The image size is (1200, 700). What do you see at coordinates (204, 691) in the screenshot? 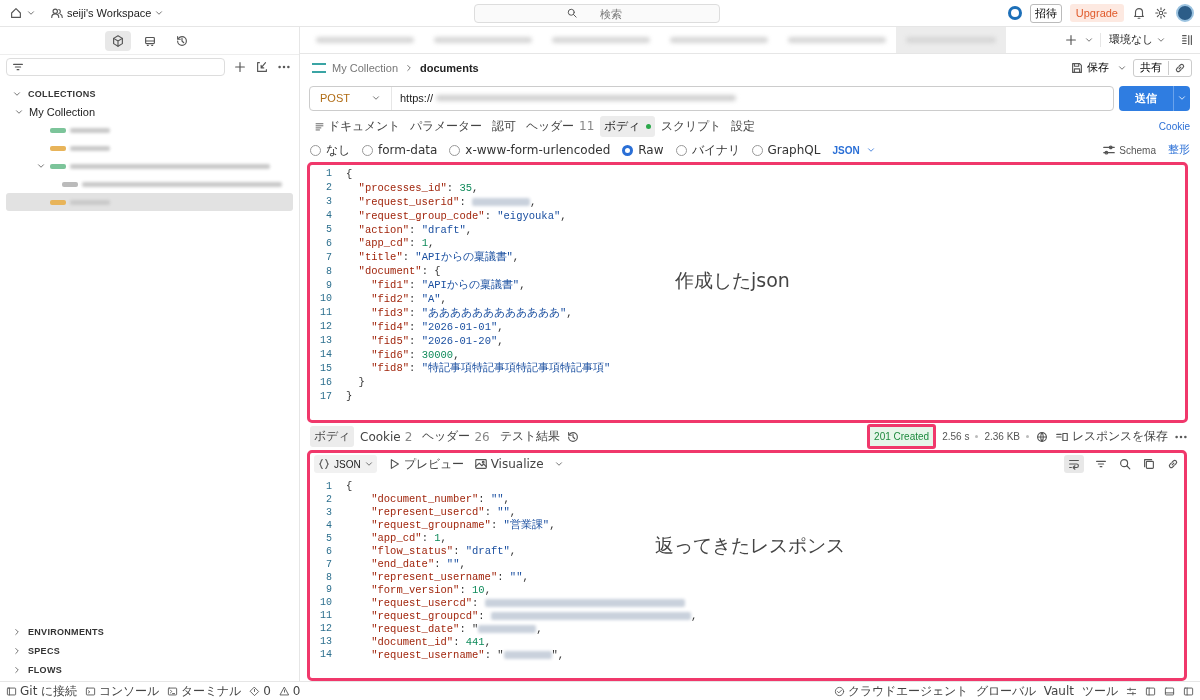
I see `status-item: ターミナル` at bounding box center [204, 691].